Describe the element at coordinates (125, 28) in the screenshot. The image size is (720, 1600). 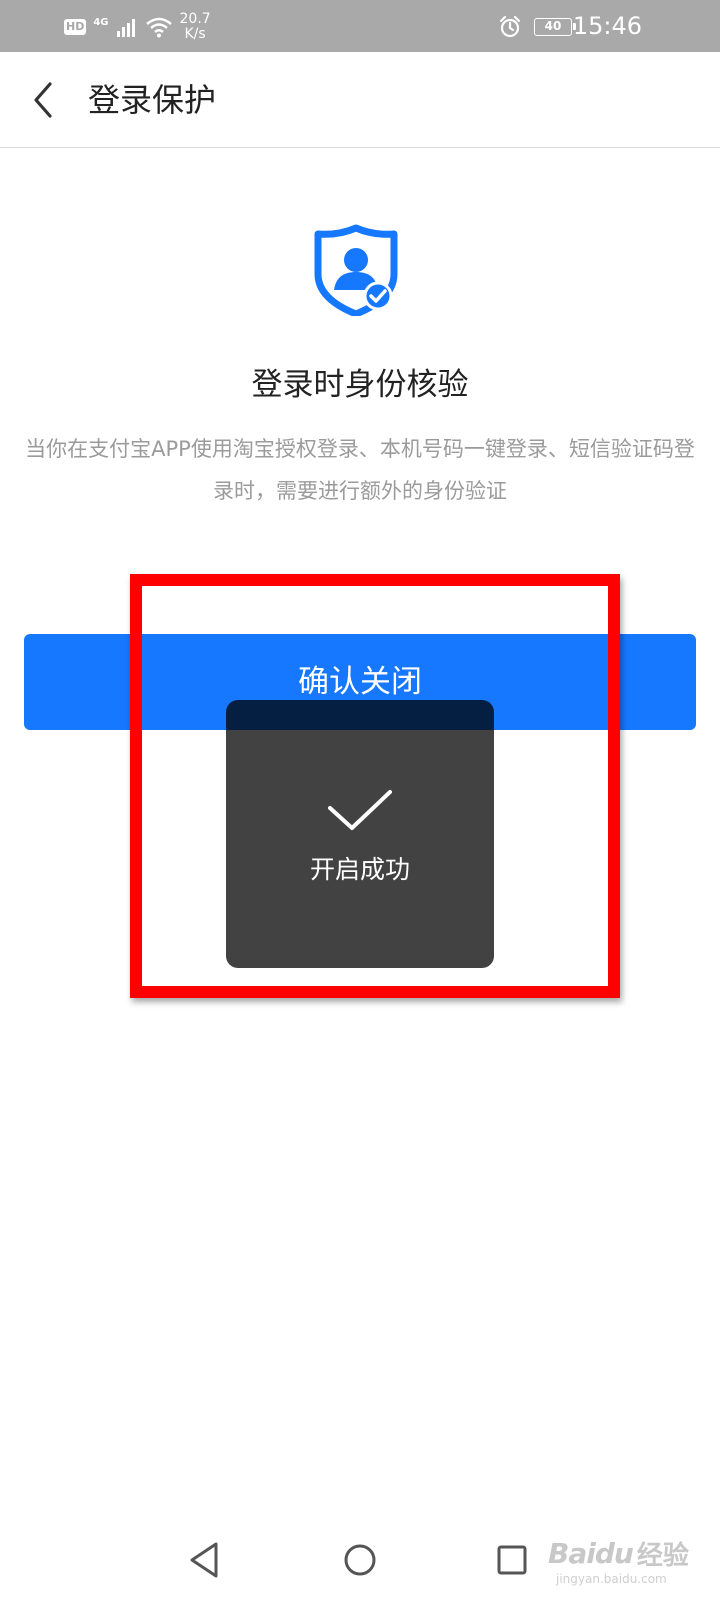
I see `signal-icon` at that location.